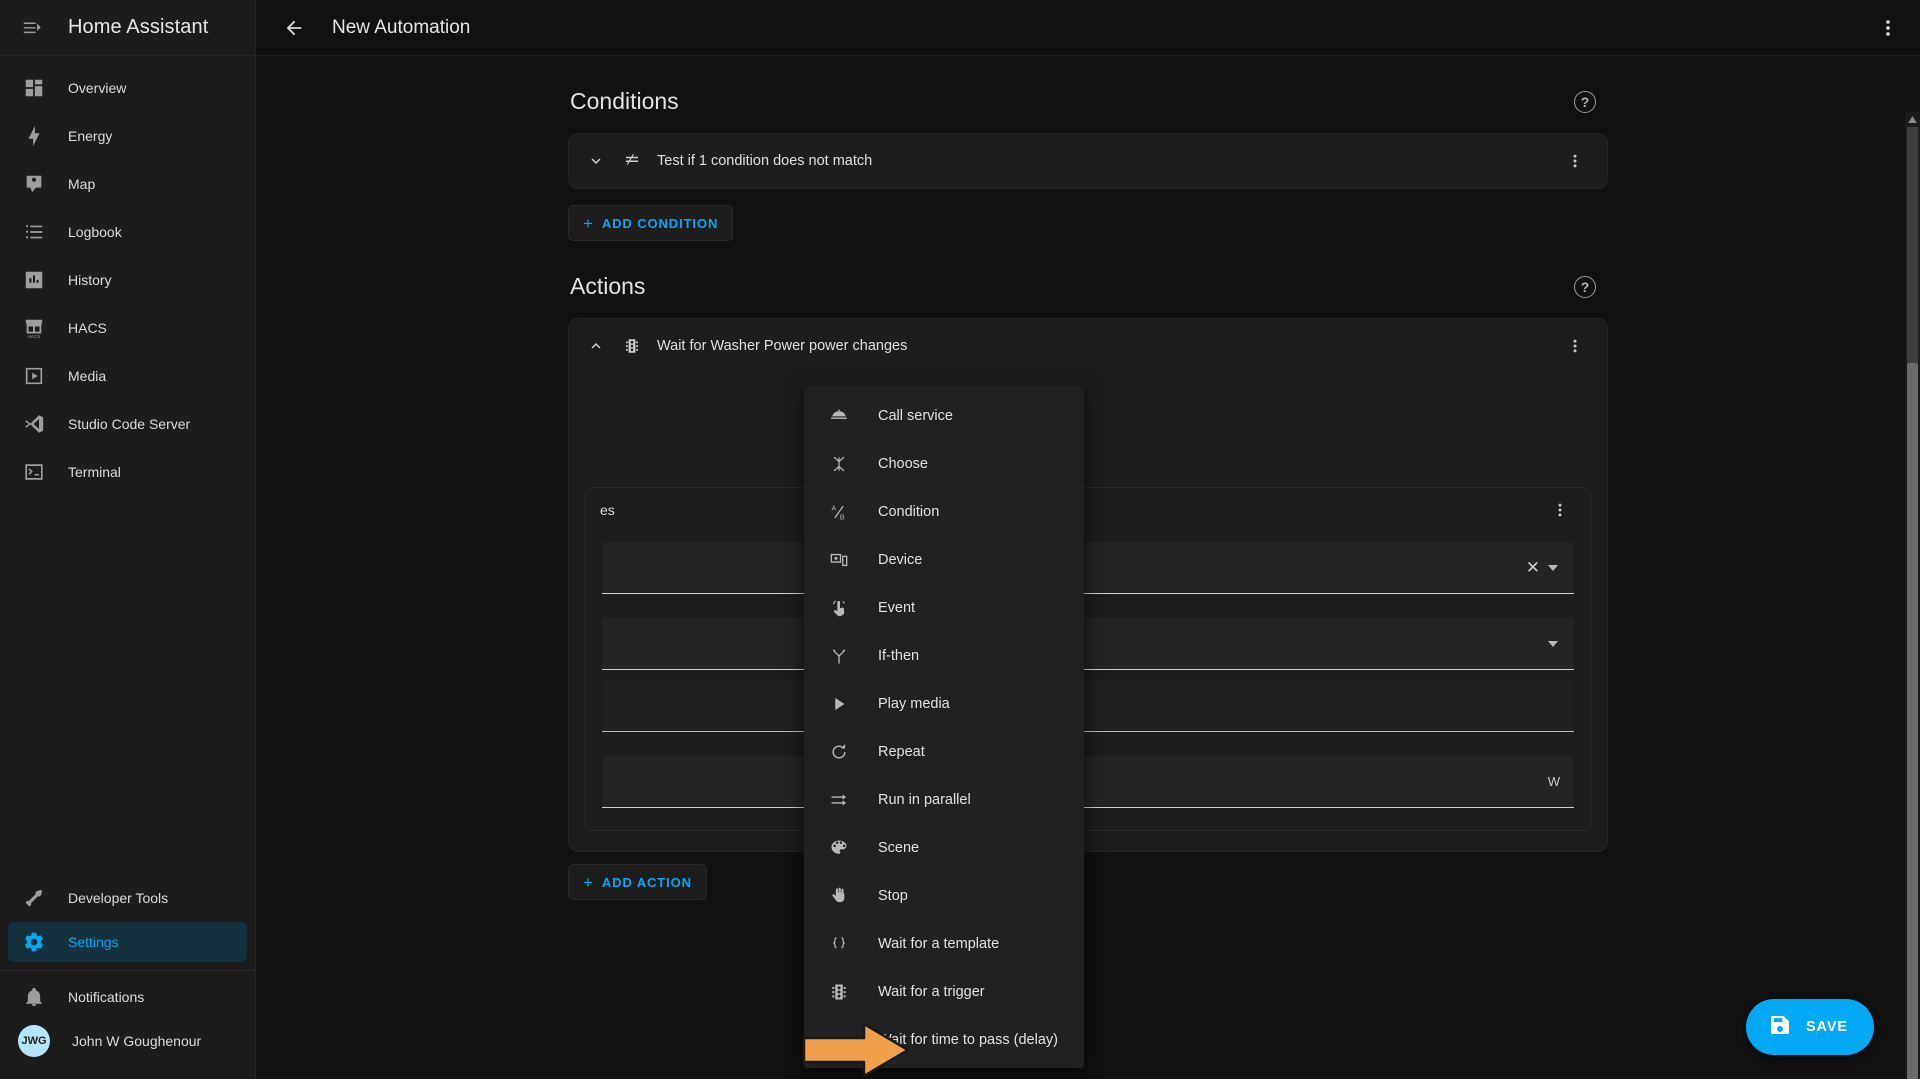 This screenshot has height=1079, width=1920. Describe the element at coordinates (1912, 245) in the screenshot. I see `scrollbar-track-upper` at that location.